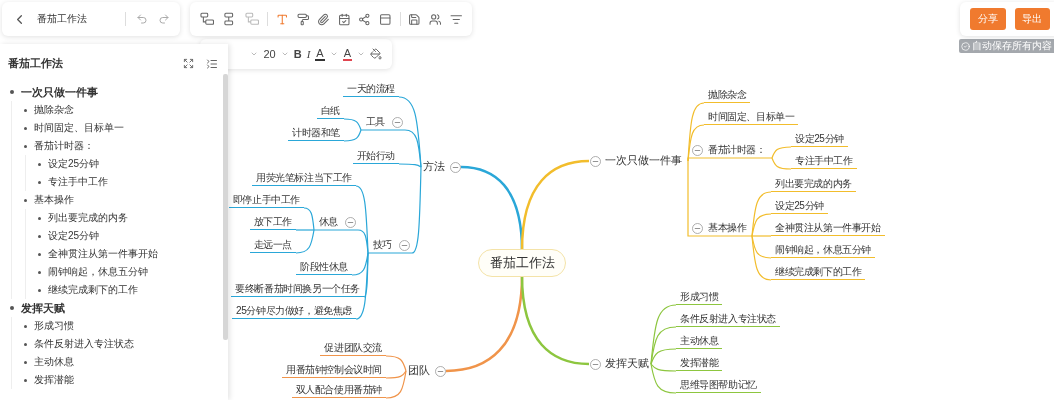 This screenshot has width=1054, height=400. What do you see at coordinates (823, 250) in the screenshot?
I see `mindmap-node: 闹钟响起，休息五分钟` at bounding box center [823, 250].